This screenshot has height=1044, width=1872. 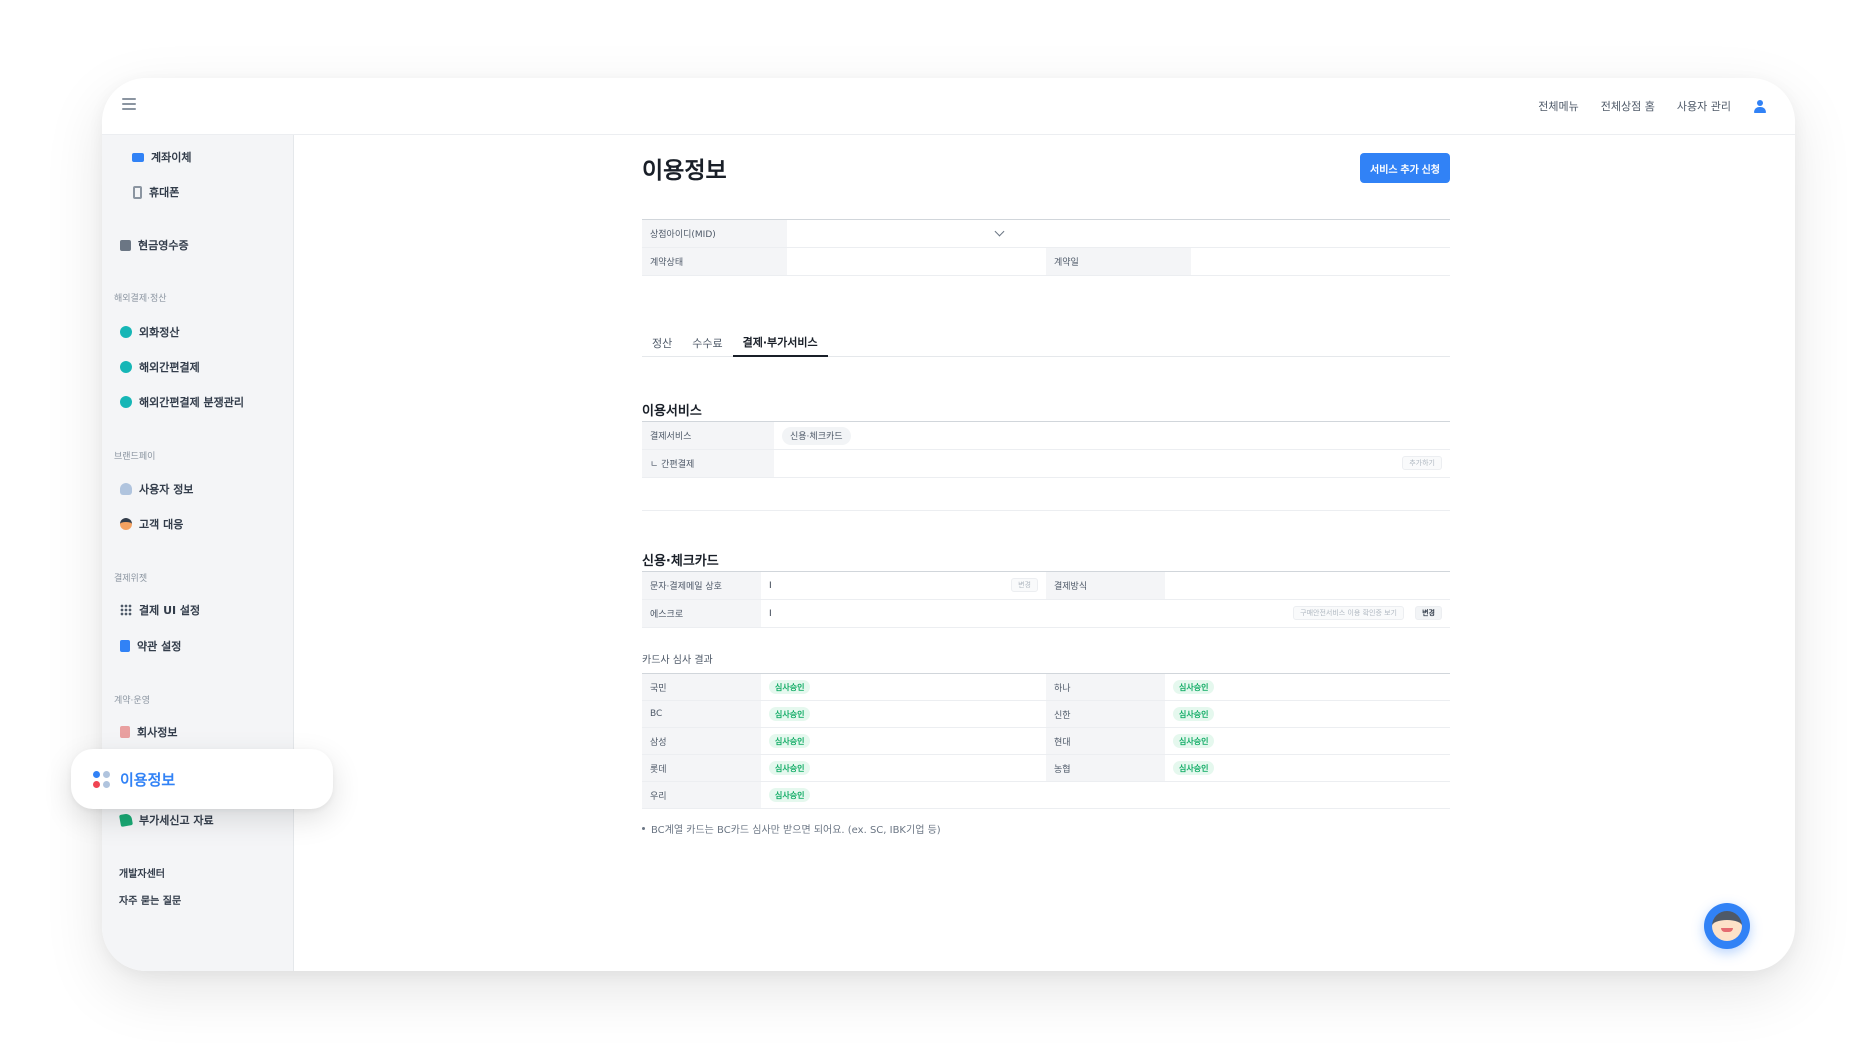 I want to click on sidebar-item-customer-support: 고객 대응, so click(x=151, y=524).